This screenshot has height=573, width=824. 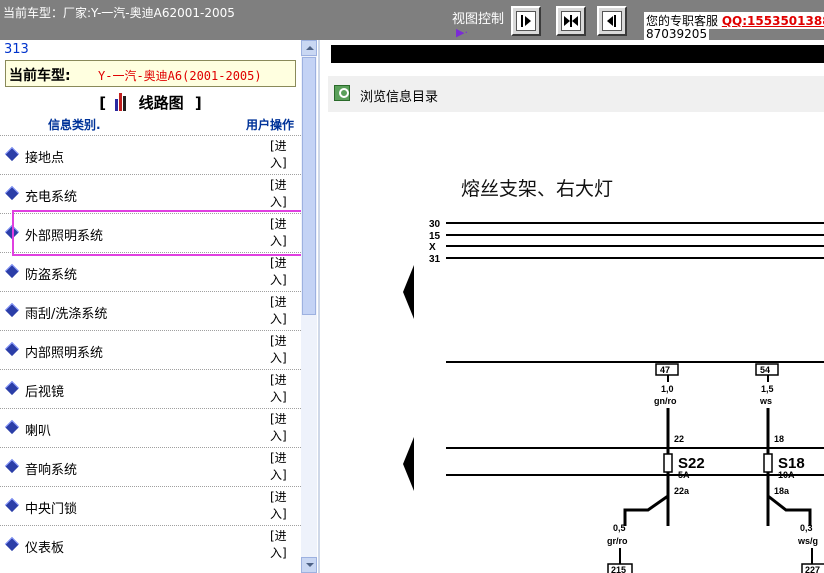 I want to click on out-wire-color: ws/g, so click(x=807, y=541).